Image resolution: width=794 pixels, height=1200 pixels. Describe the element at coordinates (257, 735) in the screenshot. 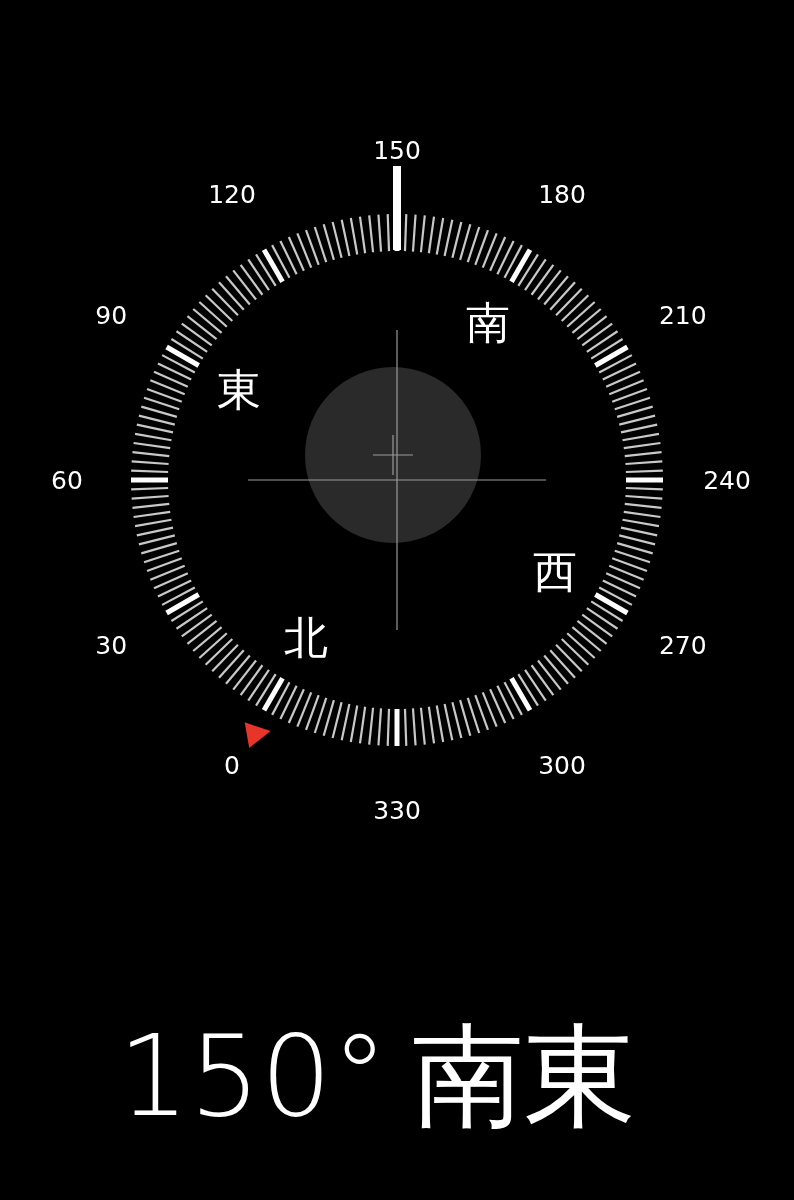

I see `north-marker-icon` at that location.